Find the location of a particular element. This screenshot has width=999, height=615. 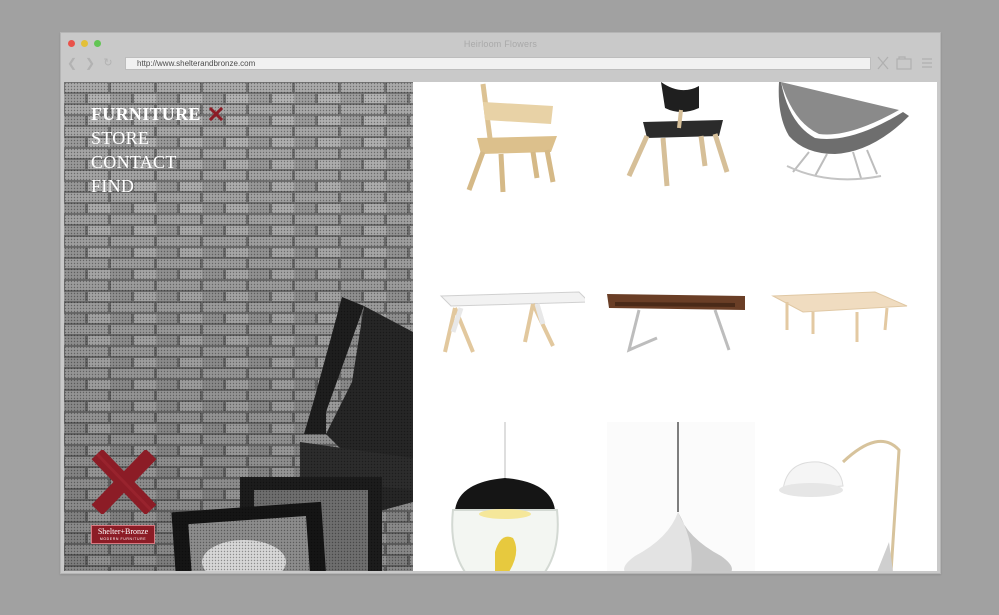

brand-name: Shelter+Bronze is located at coordinates (123, 531).